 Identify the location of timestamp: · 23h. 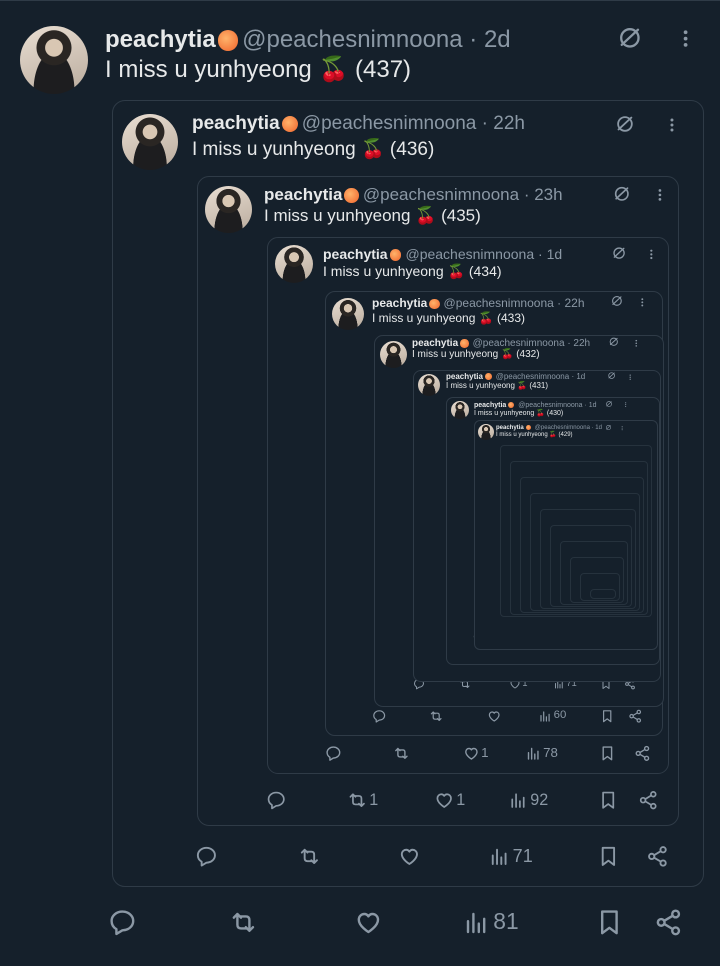
(543, 194).